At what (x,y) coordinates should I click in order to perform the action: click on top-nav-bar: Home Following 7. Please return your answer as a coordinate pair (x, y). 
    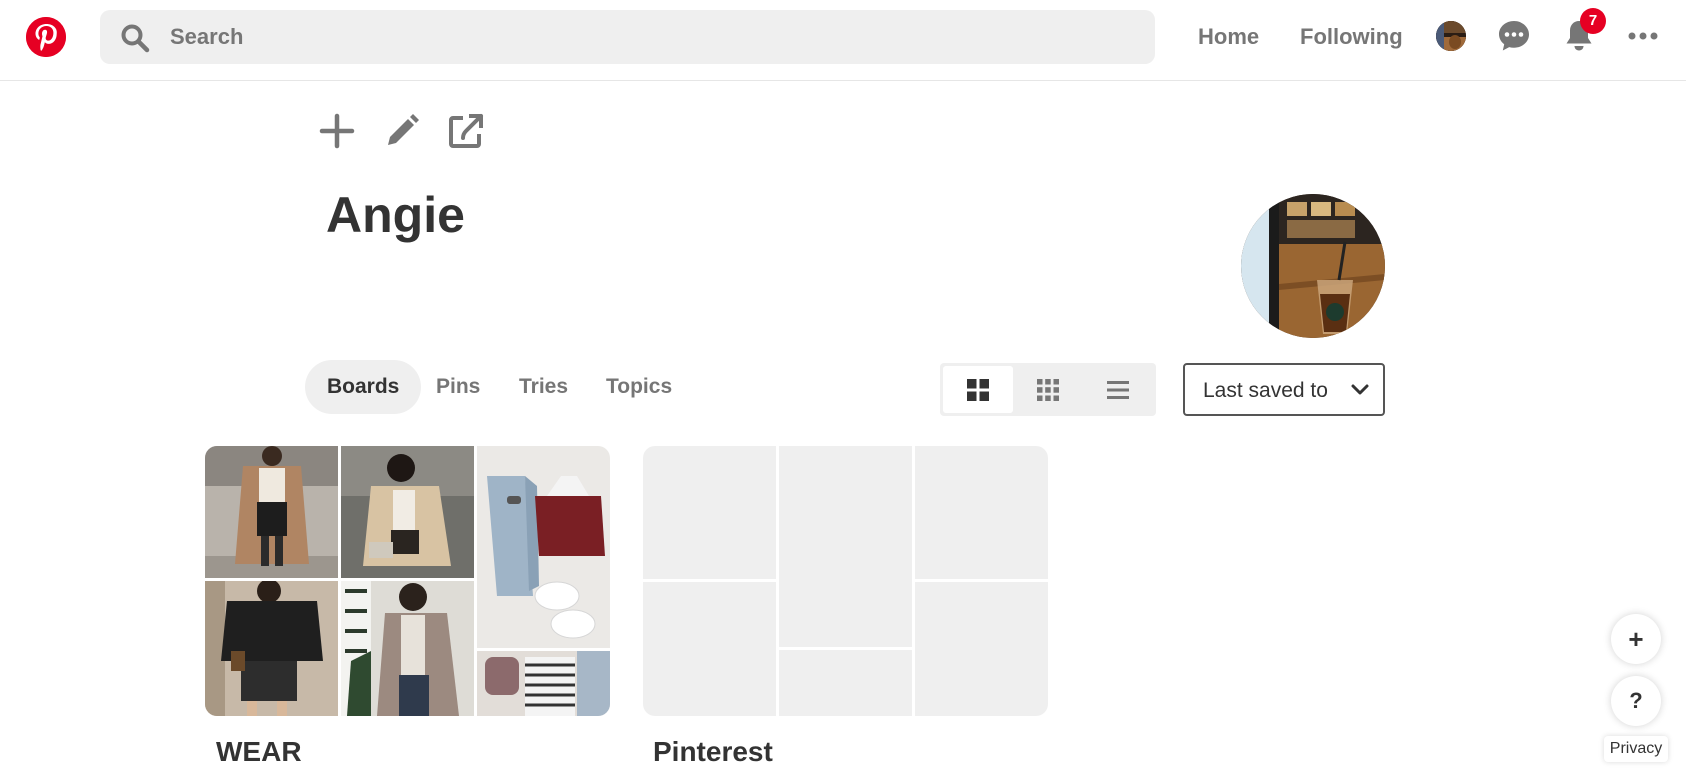
    Looking at the image, I should click on (843, 40).